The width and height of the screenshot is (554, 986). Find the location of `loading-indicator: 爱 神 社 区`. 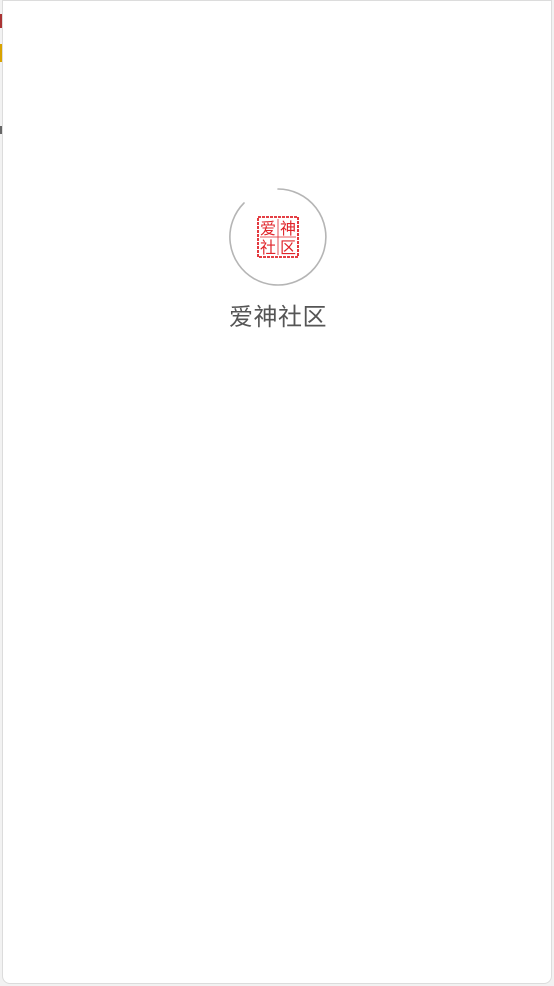

loading-indicator: 爱 神 社 区 is located at coordinates (278, 237).